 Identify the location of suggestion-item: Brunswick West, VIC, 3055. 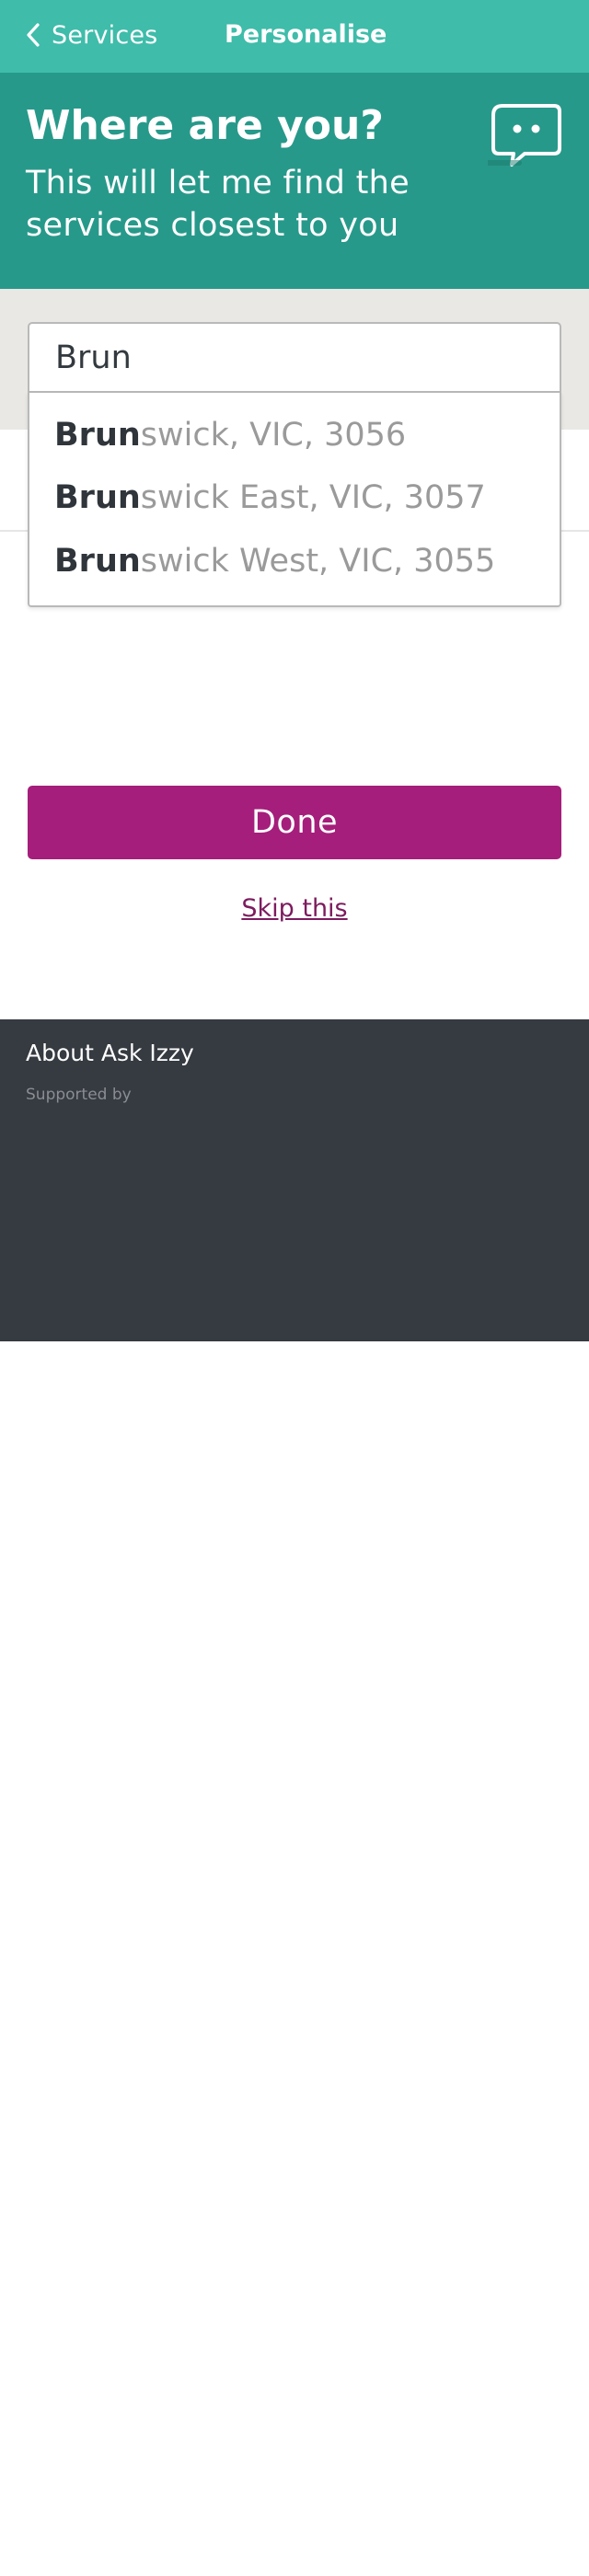
(294, 561).